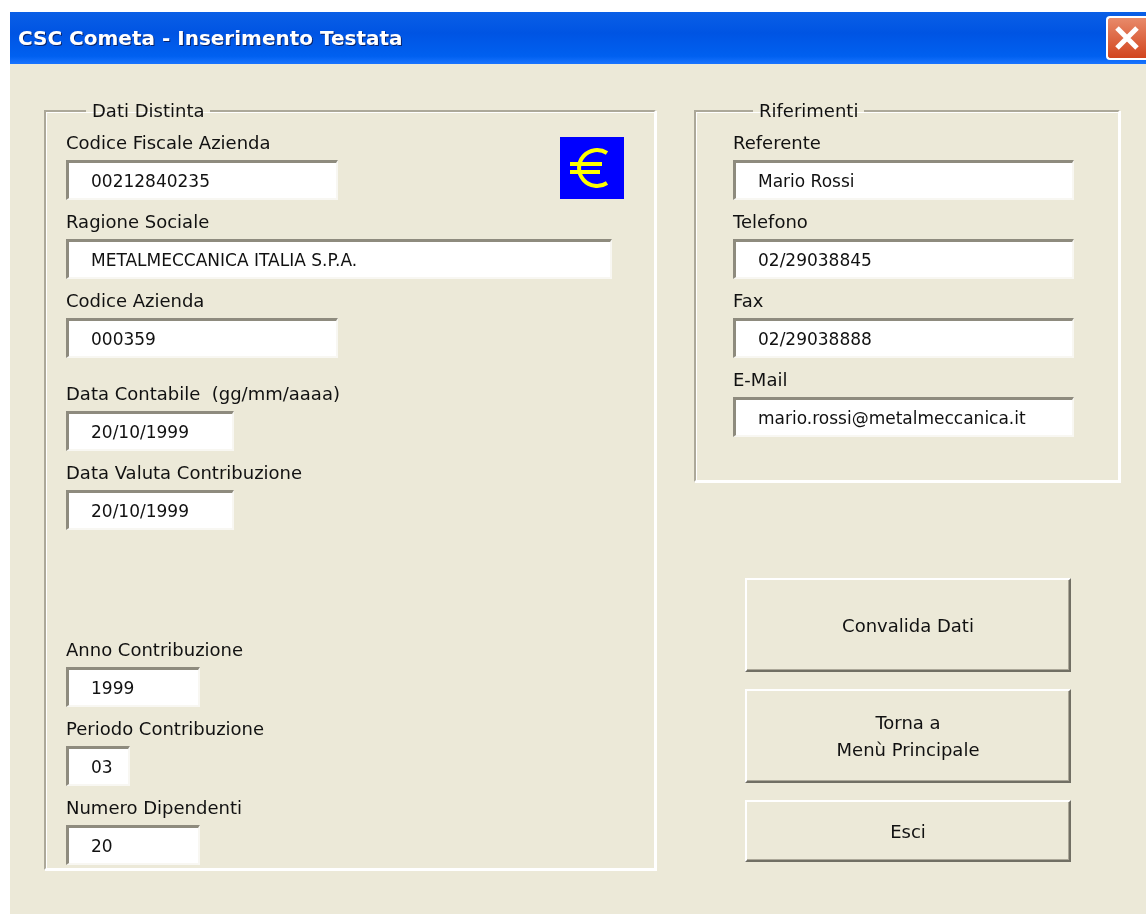 The width and height of the screenshot is (1146, 914). What do you see at coordinates (202, 338) in the screenshot?
I see `text-field: 000359` at bounding box center [202, 338].